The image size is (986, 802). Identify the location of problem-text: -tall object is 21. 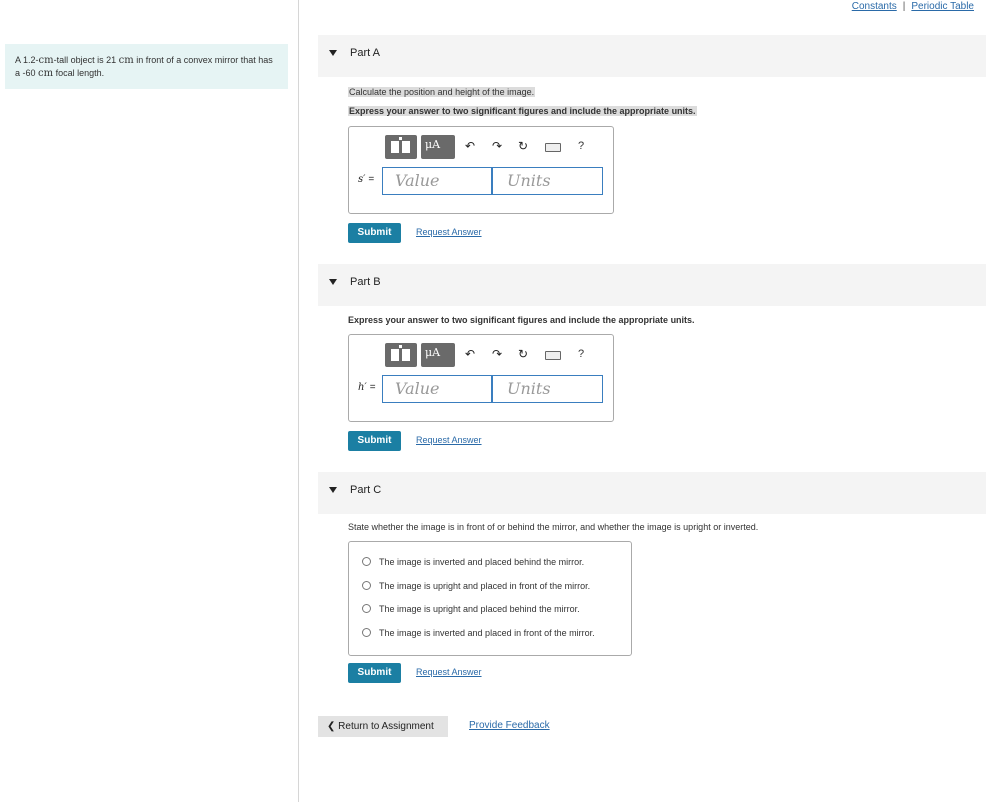
(86, 60).